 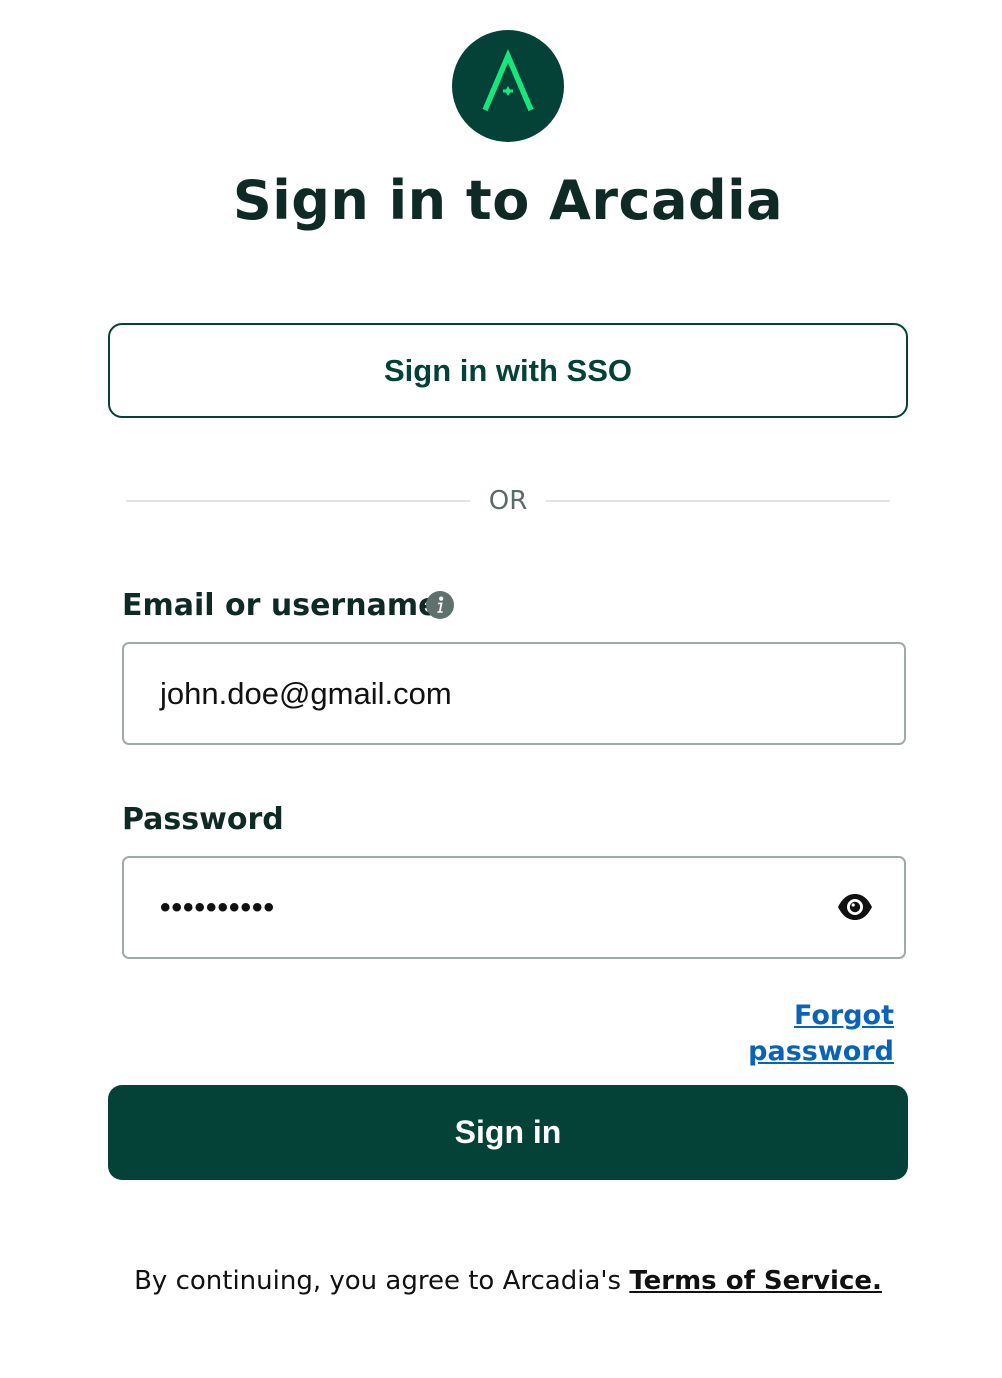 What do you see at coordinates (508, 501) in the screenshot?
I see `divider-or-text: OR` at bounding box center [508, 501].